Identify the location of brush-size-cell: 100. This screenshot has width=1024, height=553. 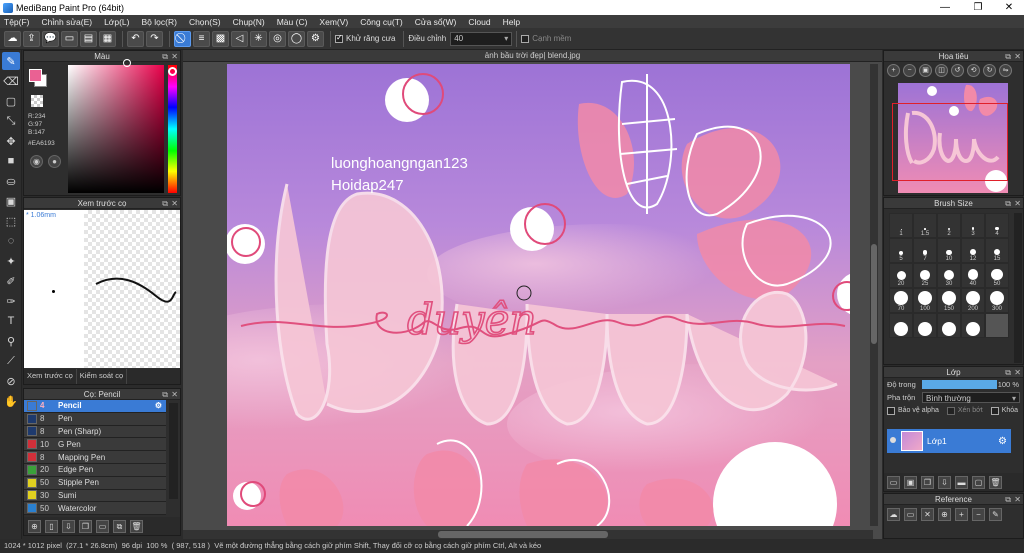
(925, 300).